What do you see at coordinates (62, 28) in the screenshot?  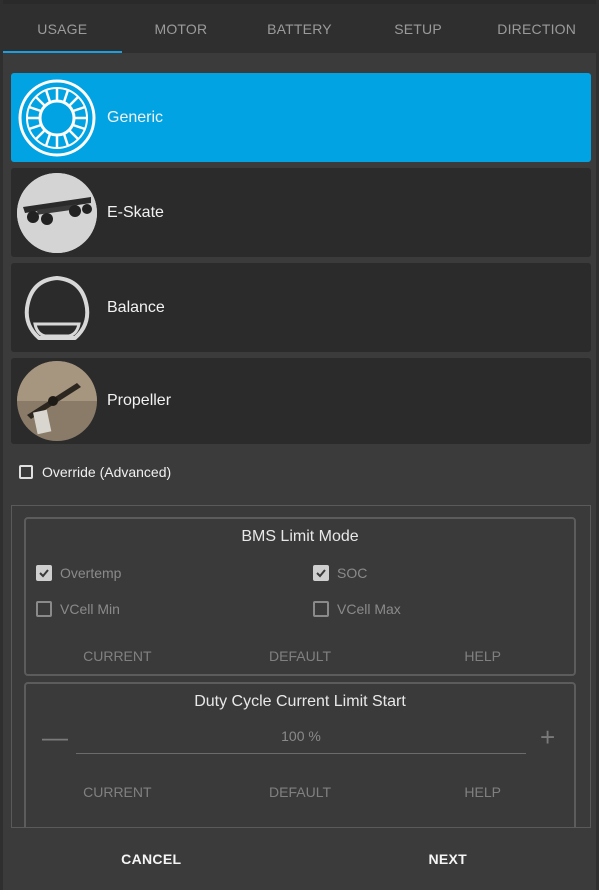 I see `tab-usage: USAGE` at bounding box center [62, 28].